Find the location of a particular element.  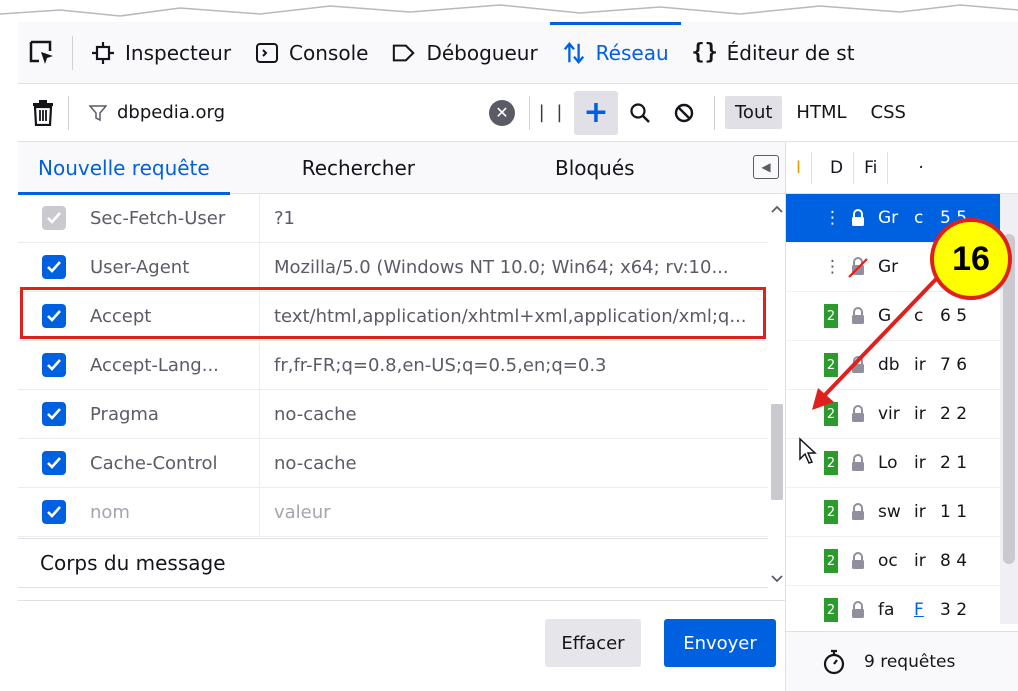

new-request-button: + is located at coordinates (596, 112).